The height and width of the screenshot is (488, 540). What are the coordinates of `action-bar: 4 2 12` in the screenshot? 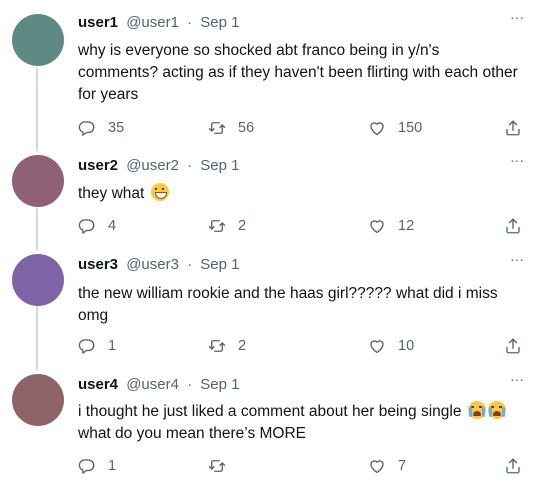 It's located at (302, 226).